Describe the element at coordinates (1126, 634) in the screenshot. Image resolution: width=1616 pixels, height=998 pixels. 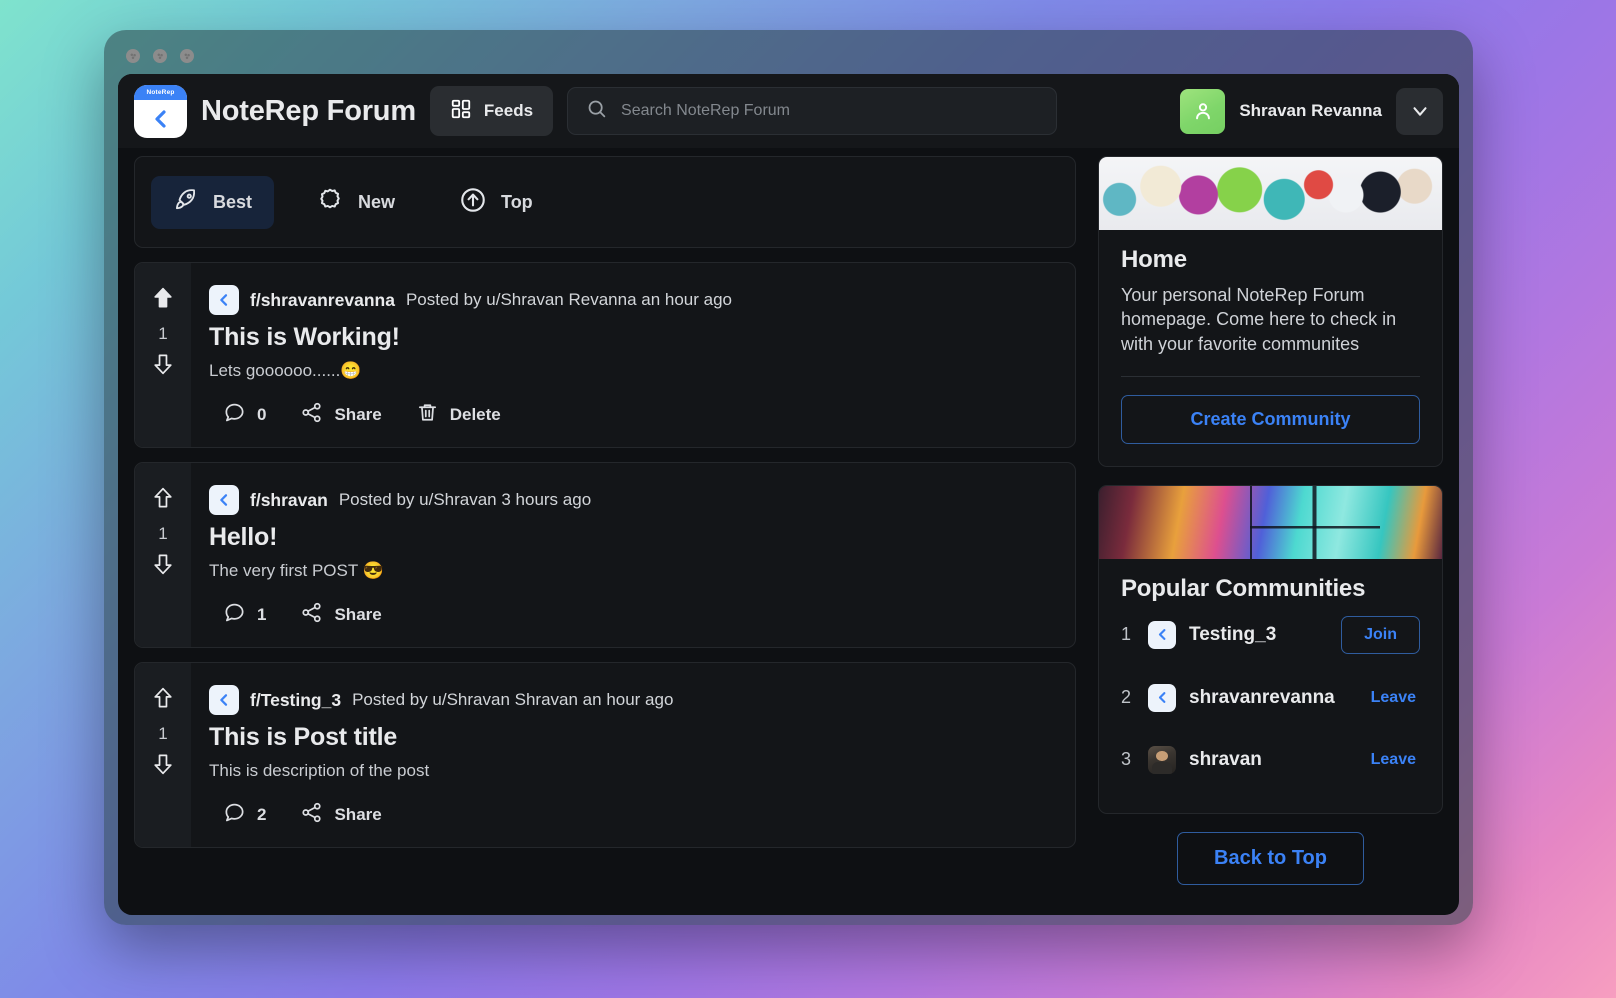
I see `community-rank: 1` at that location.